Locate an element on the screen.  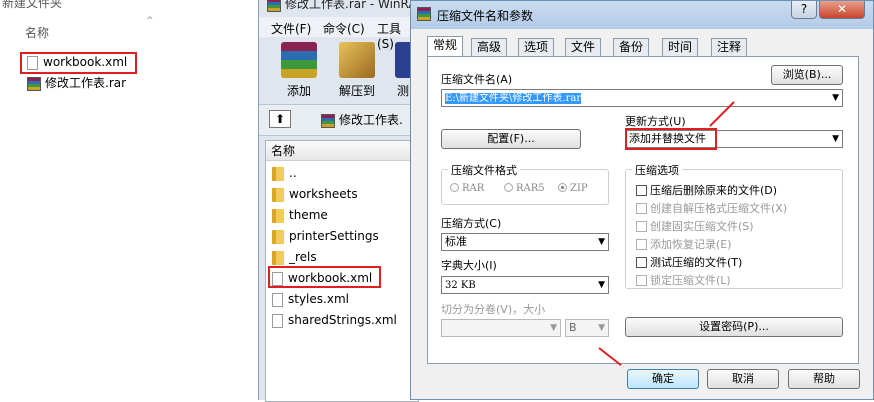
list-item: styles.xml is located at coordinates (310, 299).